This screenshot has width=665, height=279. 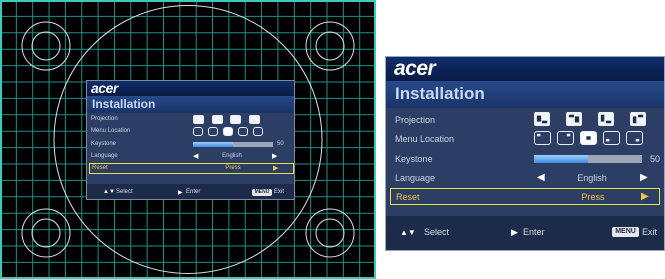 What do you see at coordinates (415, 178) in the screenshot?
I see `language-label: Language` at bounding box center [415, 178].